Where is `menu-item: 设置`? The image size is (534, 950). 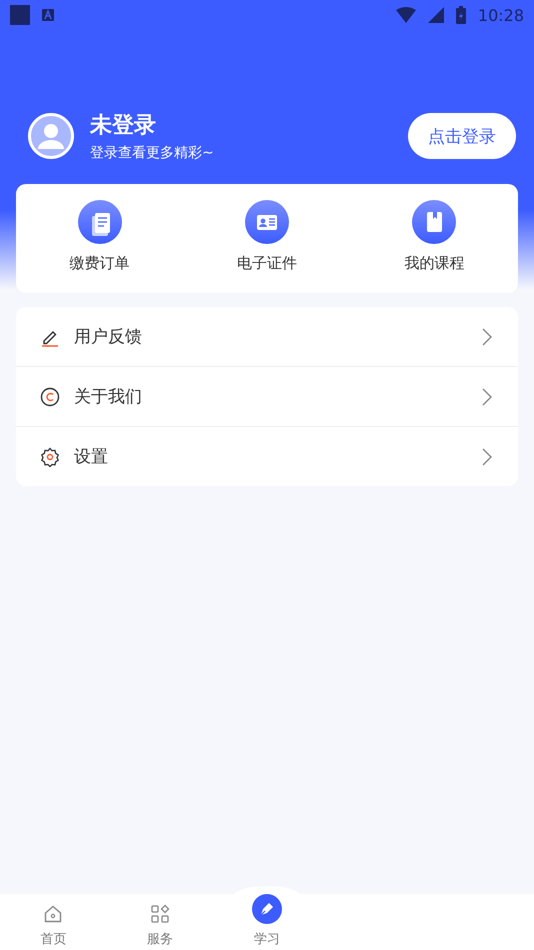
menu-item: 设置 is located at coordinates (267, 456).